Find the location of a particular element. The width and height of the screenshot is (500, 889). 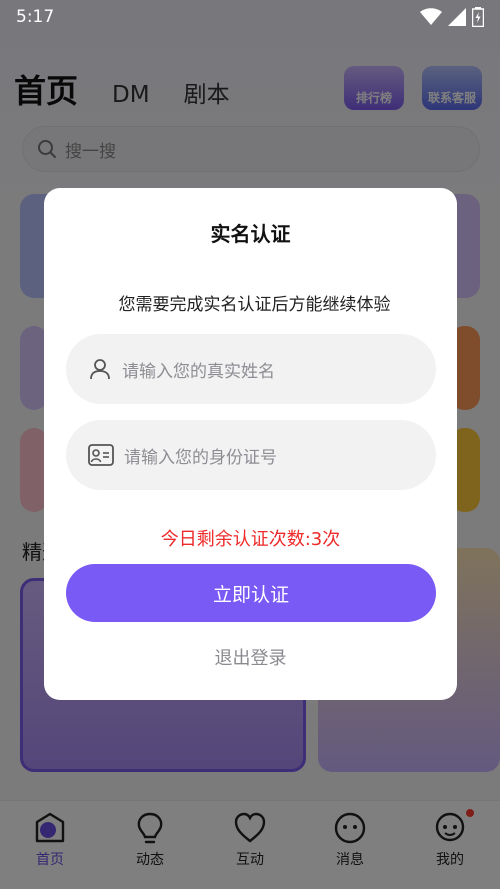

dialog-title: 实名认证 is located at coordinates (250, 234).